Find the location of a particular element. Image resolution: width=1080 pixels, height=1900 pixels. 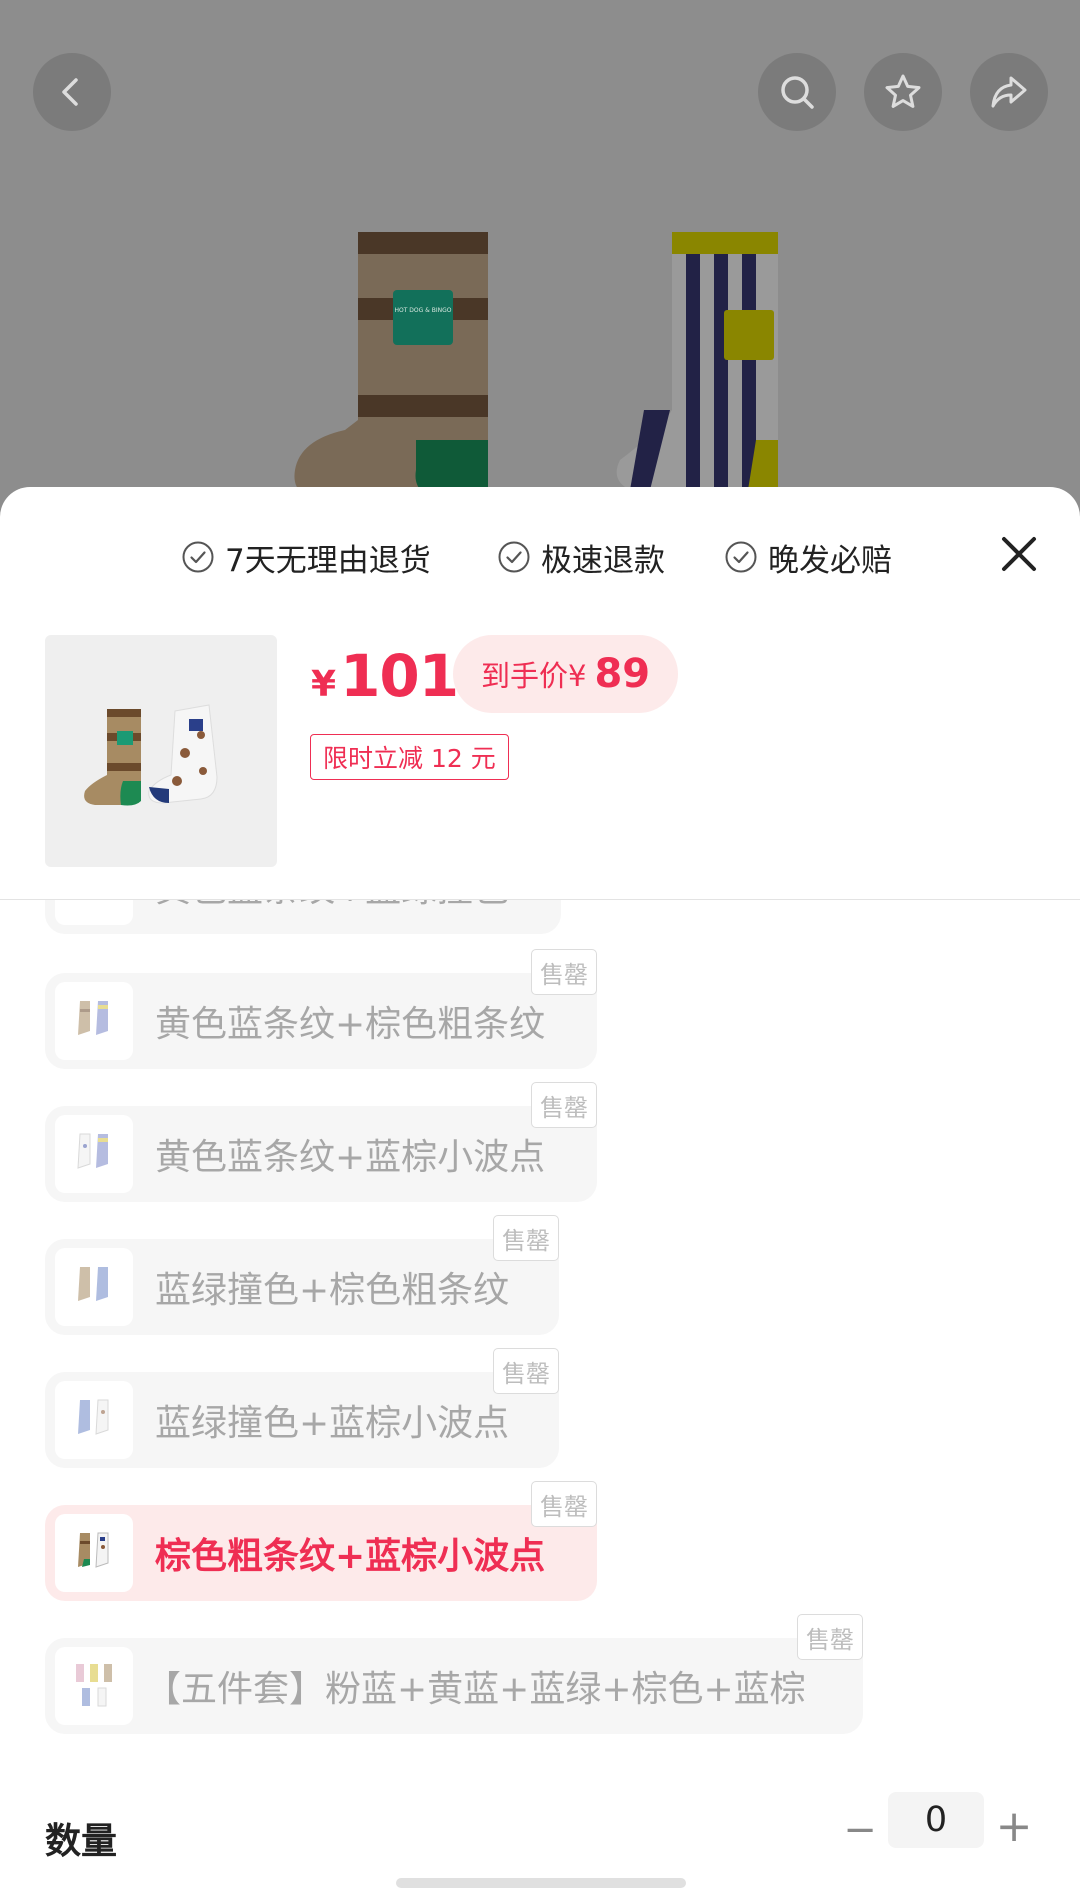

option-label: 蓝绿撞色+蓝棕小波点 is located at coordinates (332, 1423).